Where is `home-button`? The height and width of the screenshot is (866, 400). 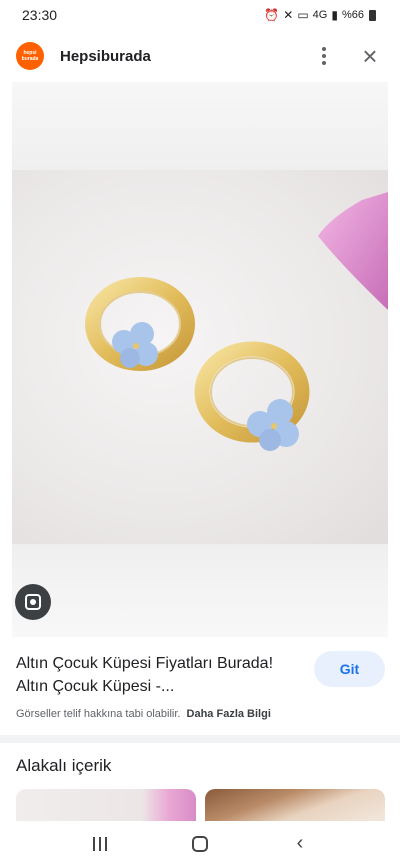
home-button is located at coordinates (200, 844).